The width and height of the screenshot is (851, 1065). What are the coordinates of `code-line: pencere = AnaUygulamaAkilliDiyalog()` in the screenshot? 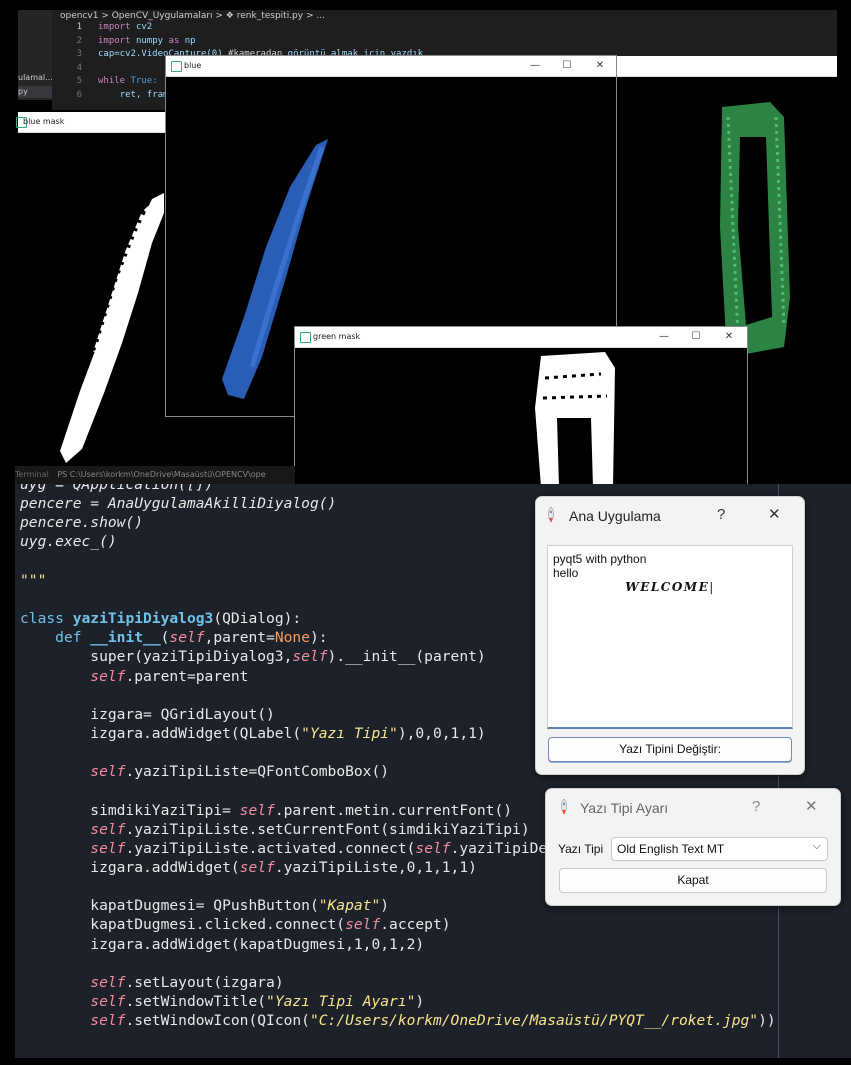 It's located at (178, 503).